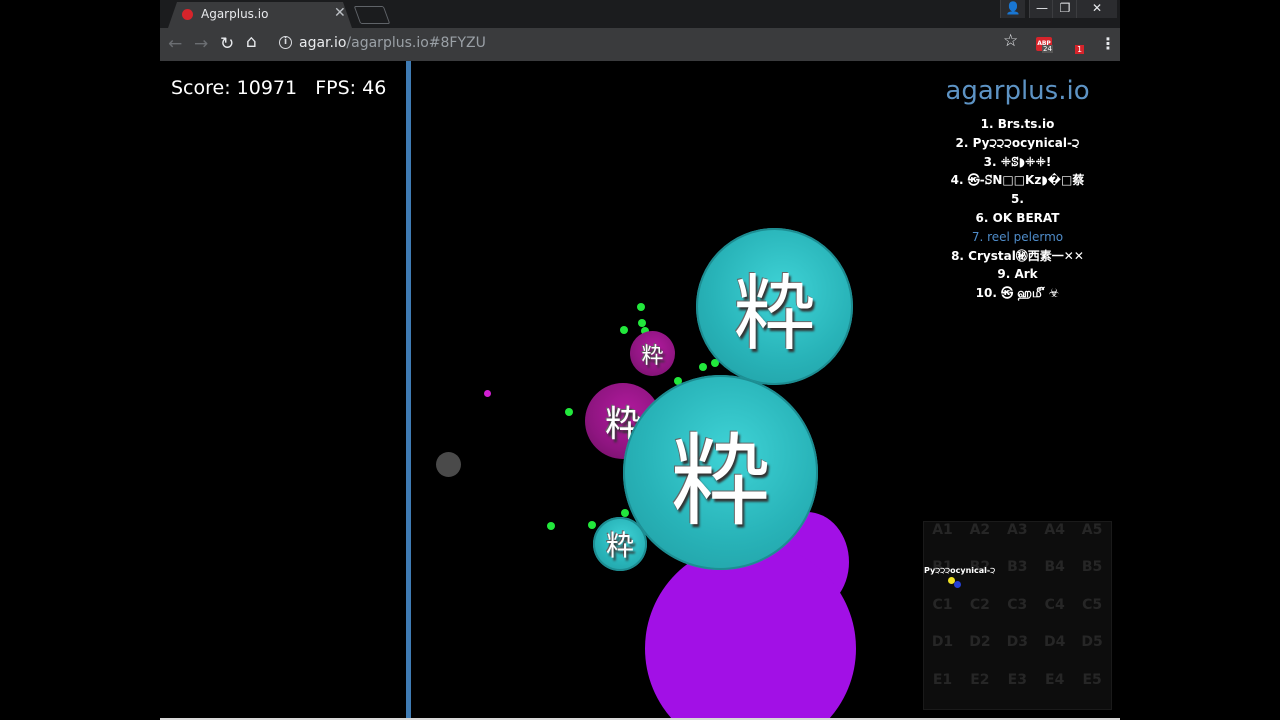 This screenshot has width=1280, height=720. What do you see at coordinates (957, 584) in the screenshot?
I see `minimap-teammate-dot` at bounding box center [957, 584].